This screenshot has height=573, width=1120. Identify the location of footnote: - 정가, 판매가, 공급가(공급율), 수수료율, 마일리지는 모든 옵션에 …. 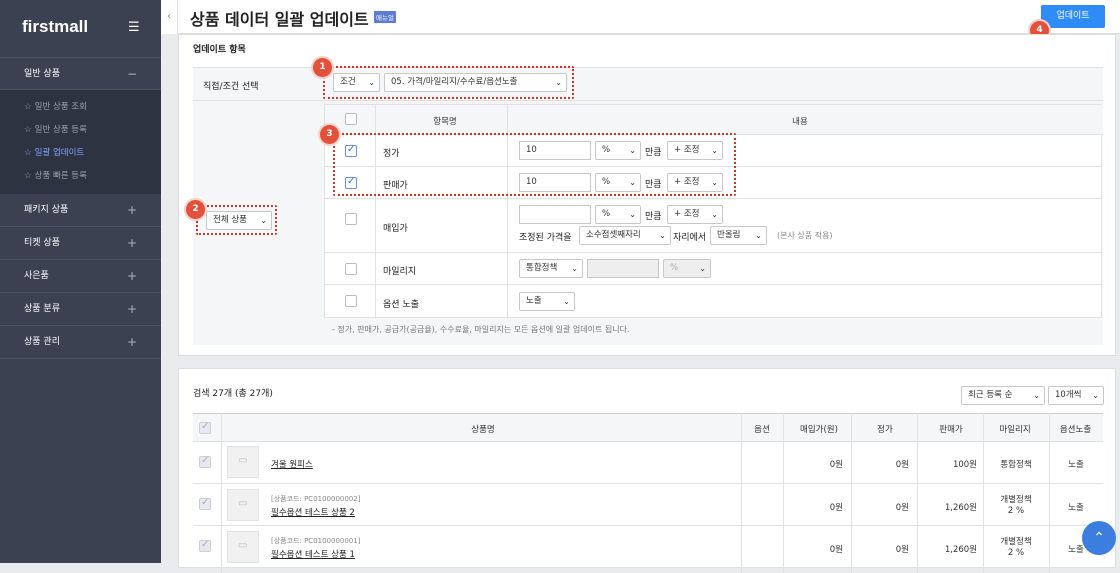
(481, 329).